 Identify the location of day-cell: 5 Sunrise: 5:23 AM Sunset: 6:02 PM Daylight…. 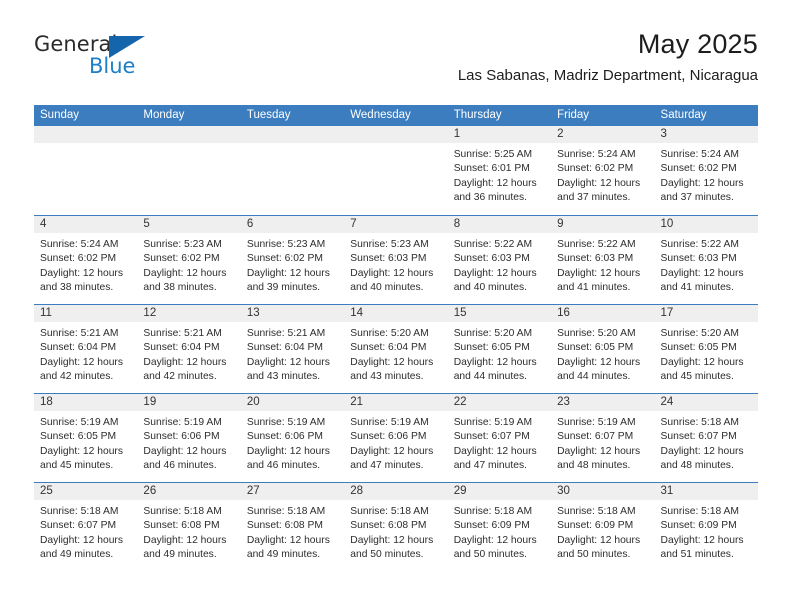
(189, 260).